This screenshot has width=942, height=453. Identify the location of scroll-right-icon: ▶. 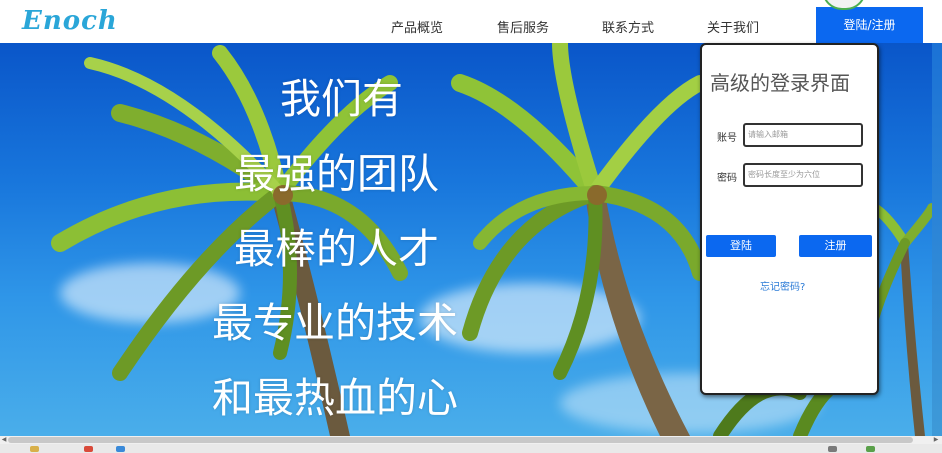
(936, 440).